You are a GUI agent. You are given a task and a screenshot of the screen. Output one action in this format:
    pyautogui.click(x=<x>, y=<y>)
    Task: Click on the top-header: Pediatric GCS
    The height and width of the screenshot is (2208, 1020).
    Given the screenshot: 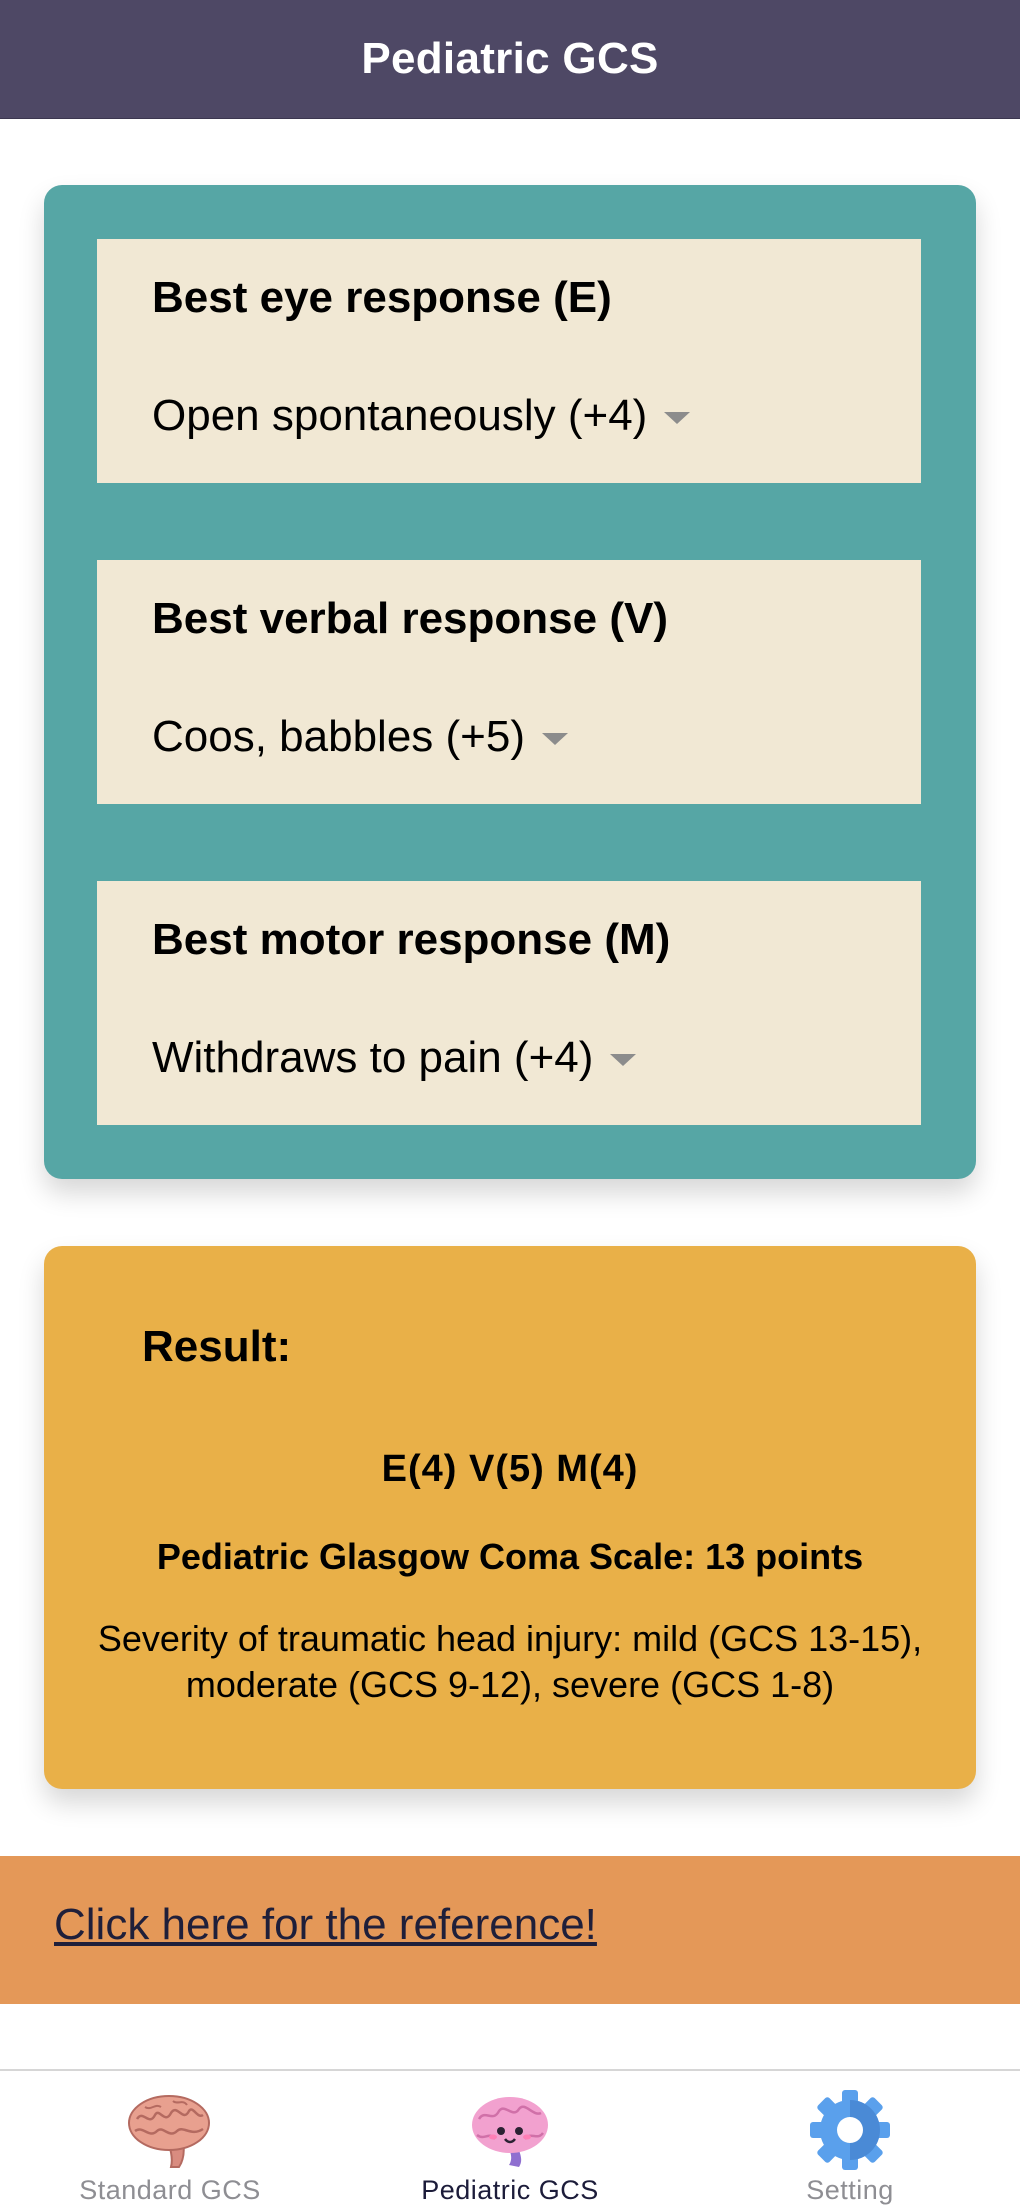 What is the action you would take?
    pyautogui.click(x=510, y=59)
    